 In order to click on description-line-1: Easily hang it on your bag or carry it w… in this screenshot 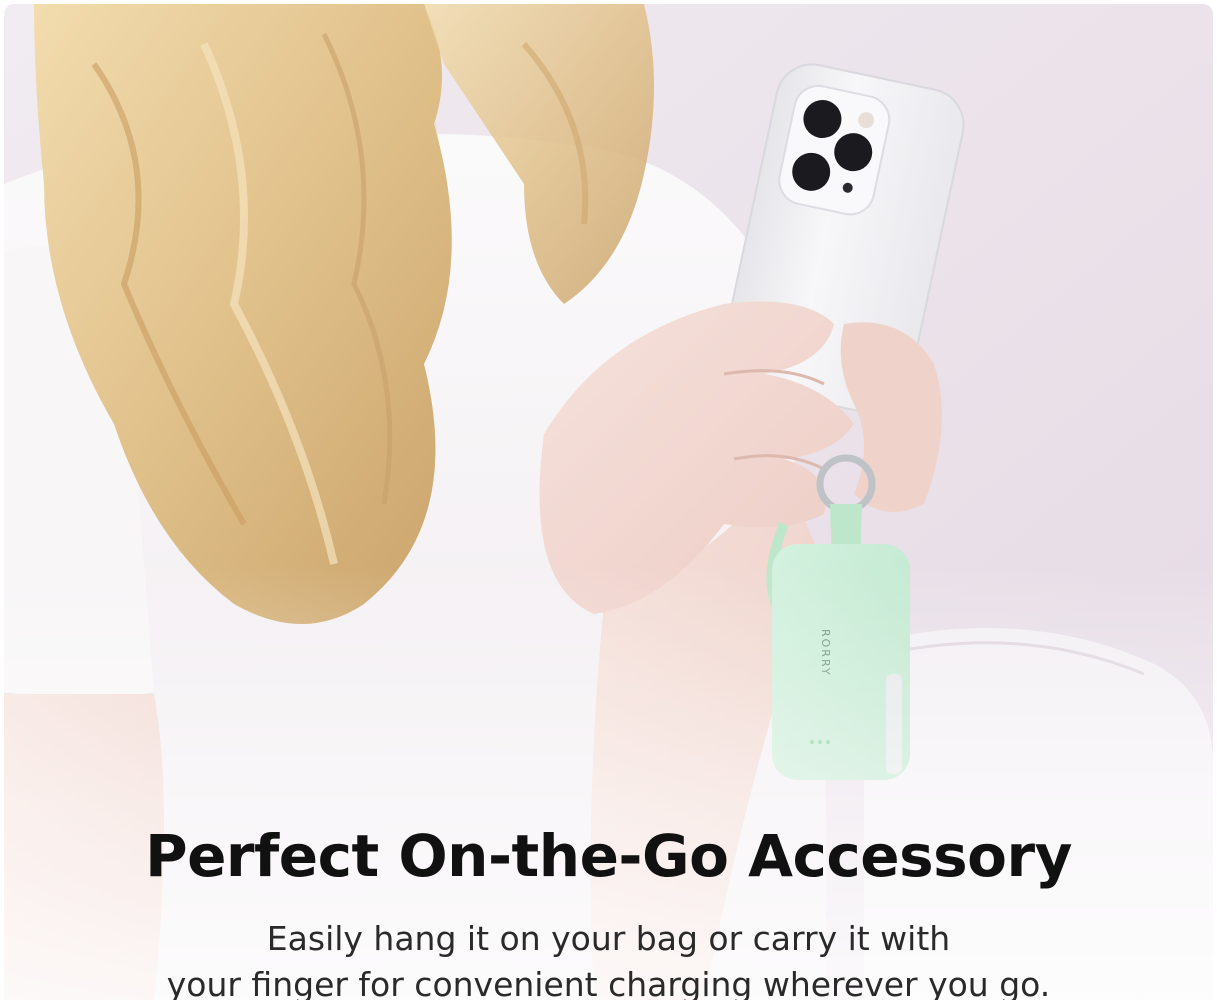, I will do `click(608, 938)`.